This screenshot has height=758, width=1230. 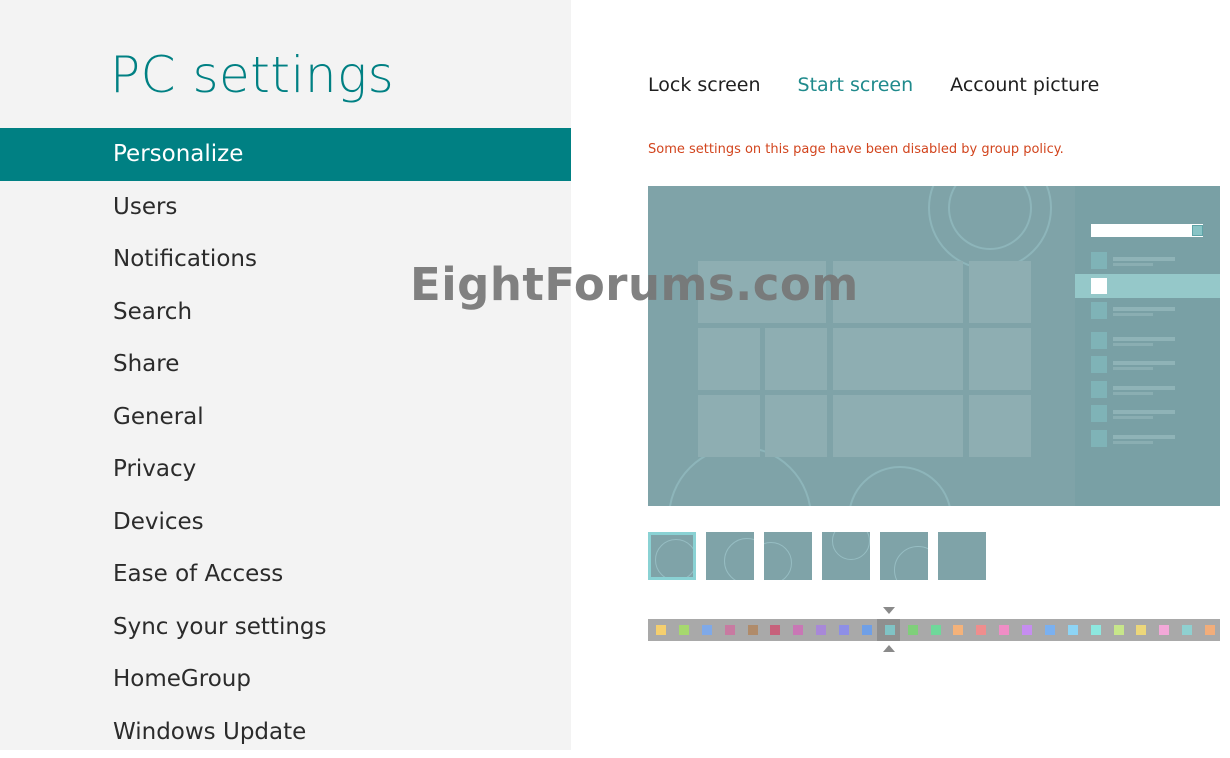 I want to click on nav-item-homegroup: HomeGroup, so click(x=285, y=679).